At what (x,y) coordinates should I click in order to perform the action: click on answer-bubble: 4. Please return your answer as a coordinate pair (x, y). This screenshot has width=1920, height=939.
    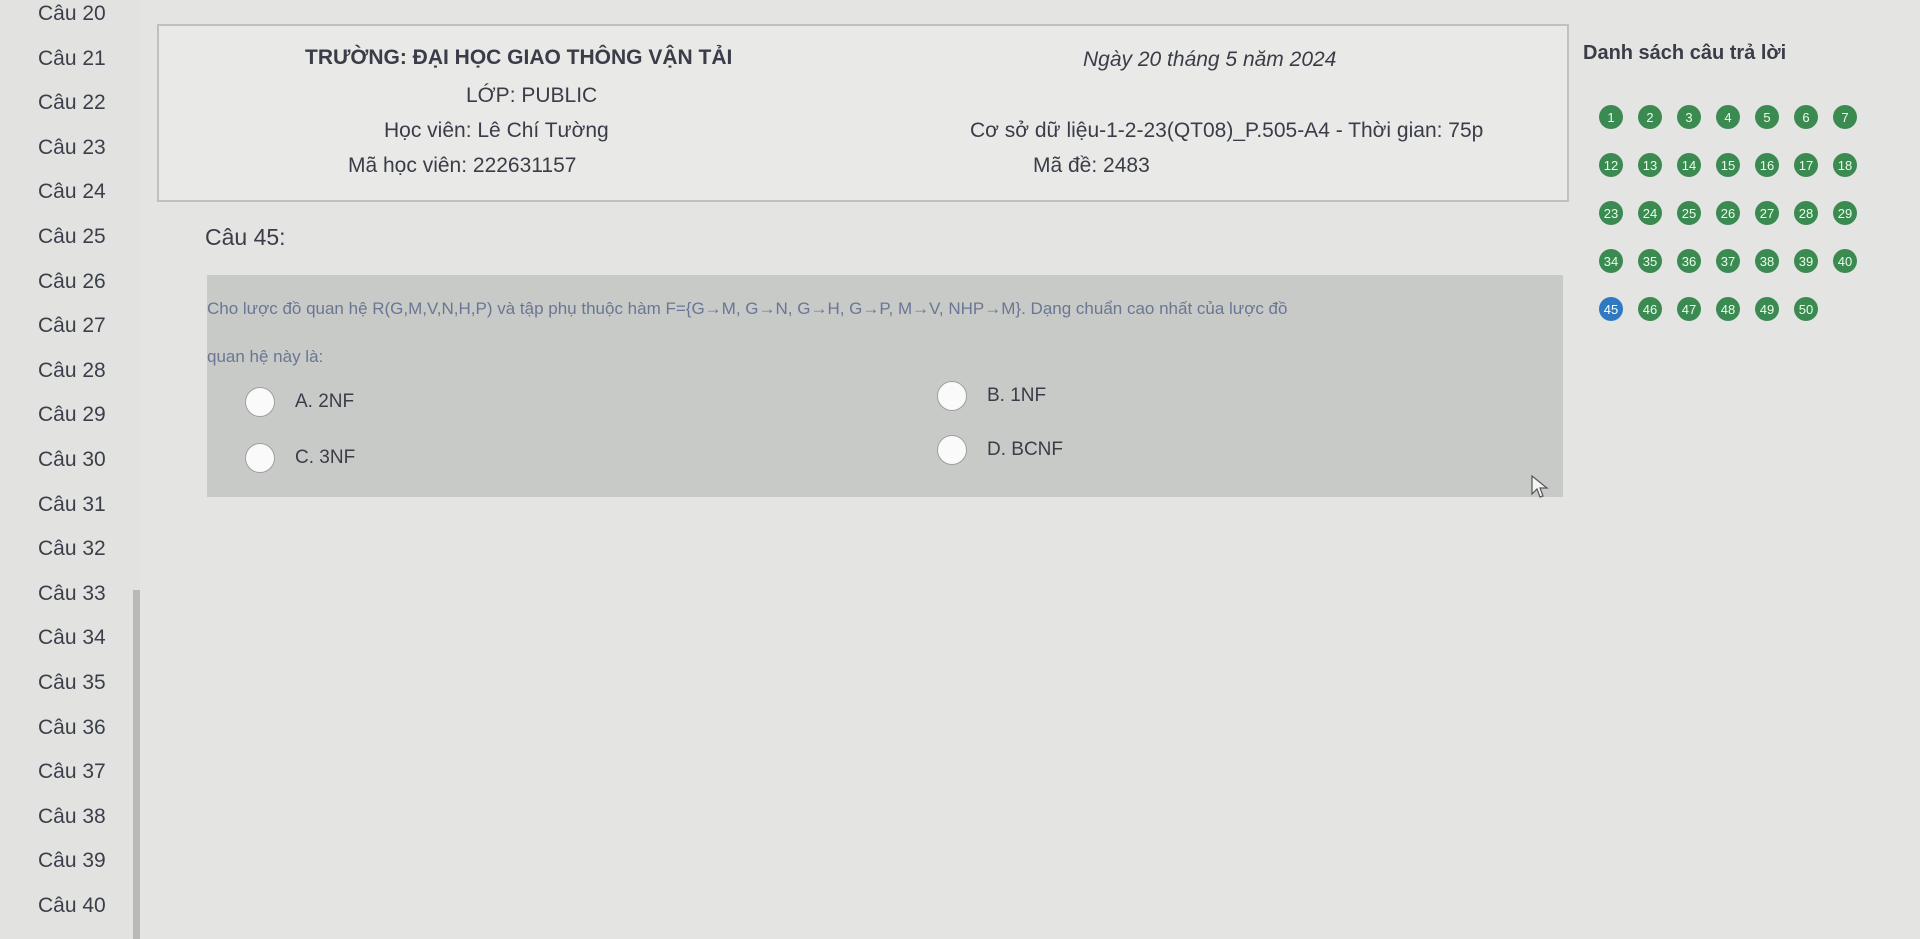
    Looking at the image, I should click on (1728, 117).